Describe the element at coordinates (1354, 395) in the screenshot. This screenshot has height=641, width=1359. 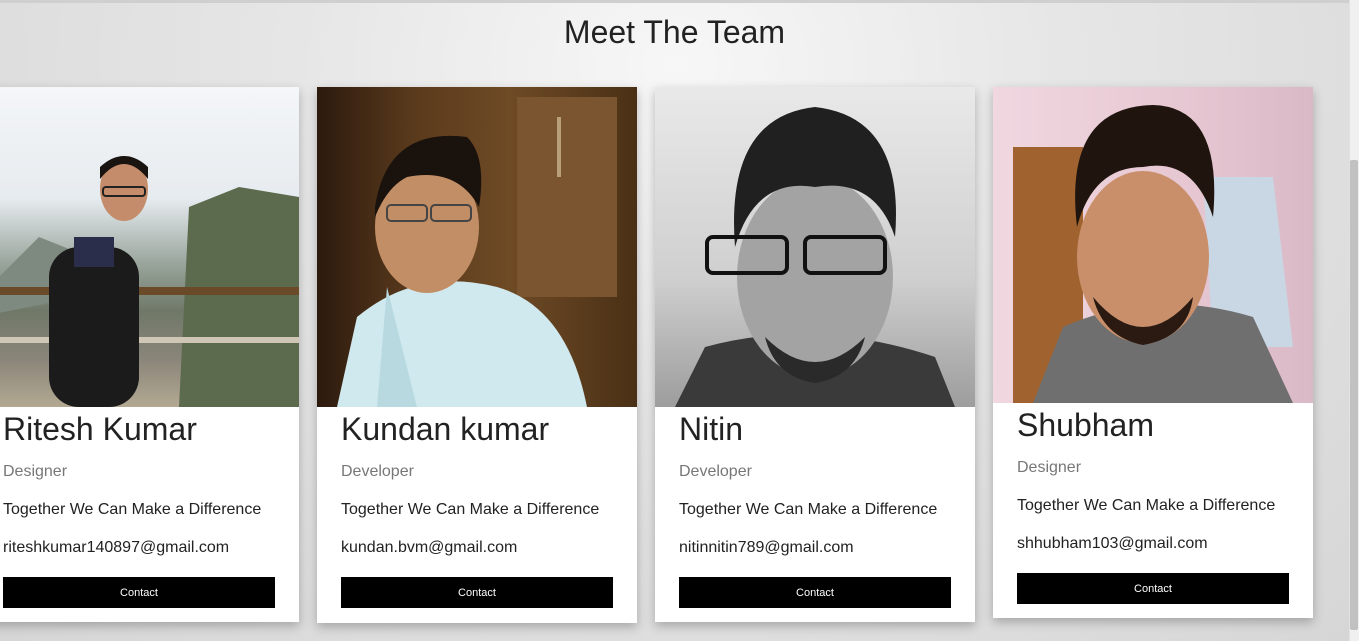
I see `scrollbar-thumb` at that location.